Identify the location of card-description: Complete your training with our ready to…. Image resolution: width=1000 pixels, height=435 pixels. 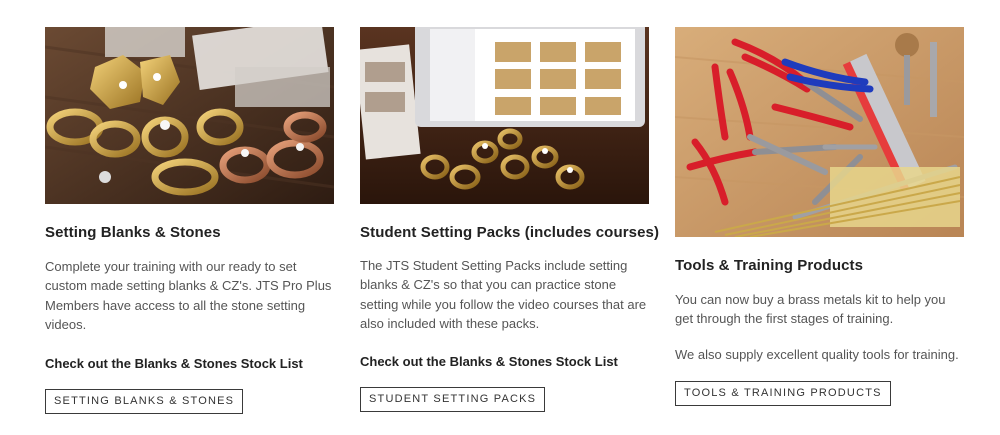
(188, 295).